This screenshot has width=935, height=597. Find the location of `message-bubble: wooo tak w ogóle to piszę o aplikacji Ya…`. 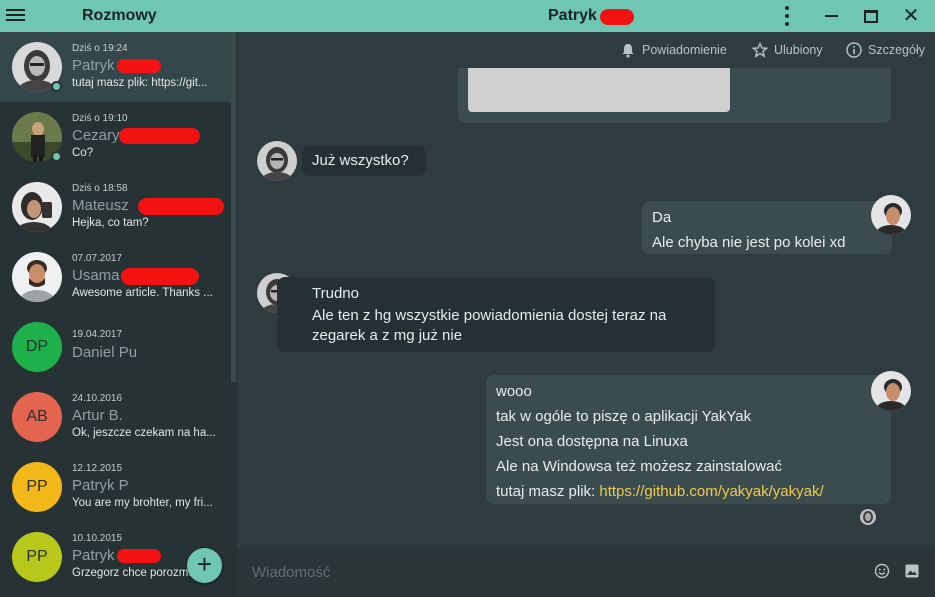

message-bubble: wooo tak w ogóle to piszę o aplikacji Ya… is located at coordinates (688, 439).